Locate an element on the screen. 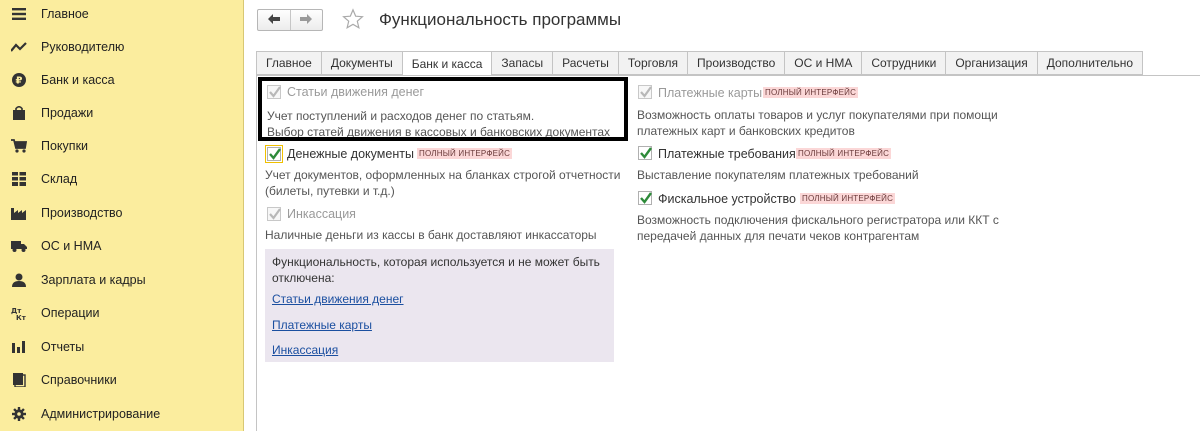  history-nav is located at coordinates (290, 20).